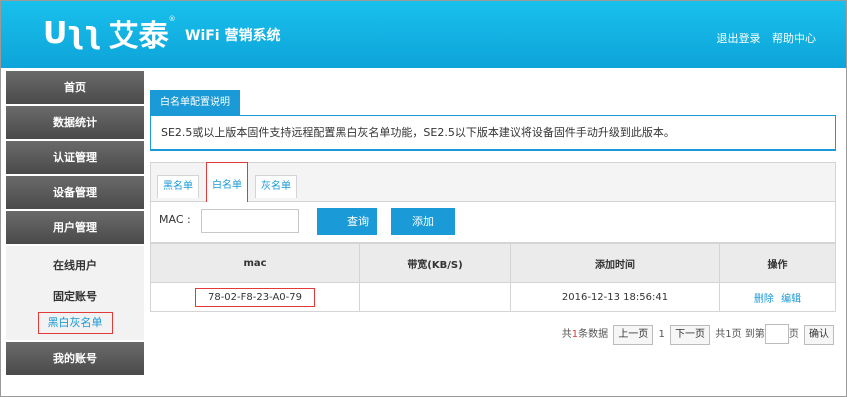 The width and height of the screenshot is (847, 397). I want to click on cell-bandwidth, so click(435, 297).